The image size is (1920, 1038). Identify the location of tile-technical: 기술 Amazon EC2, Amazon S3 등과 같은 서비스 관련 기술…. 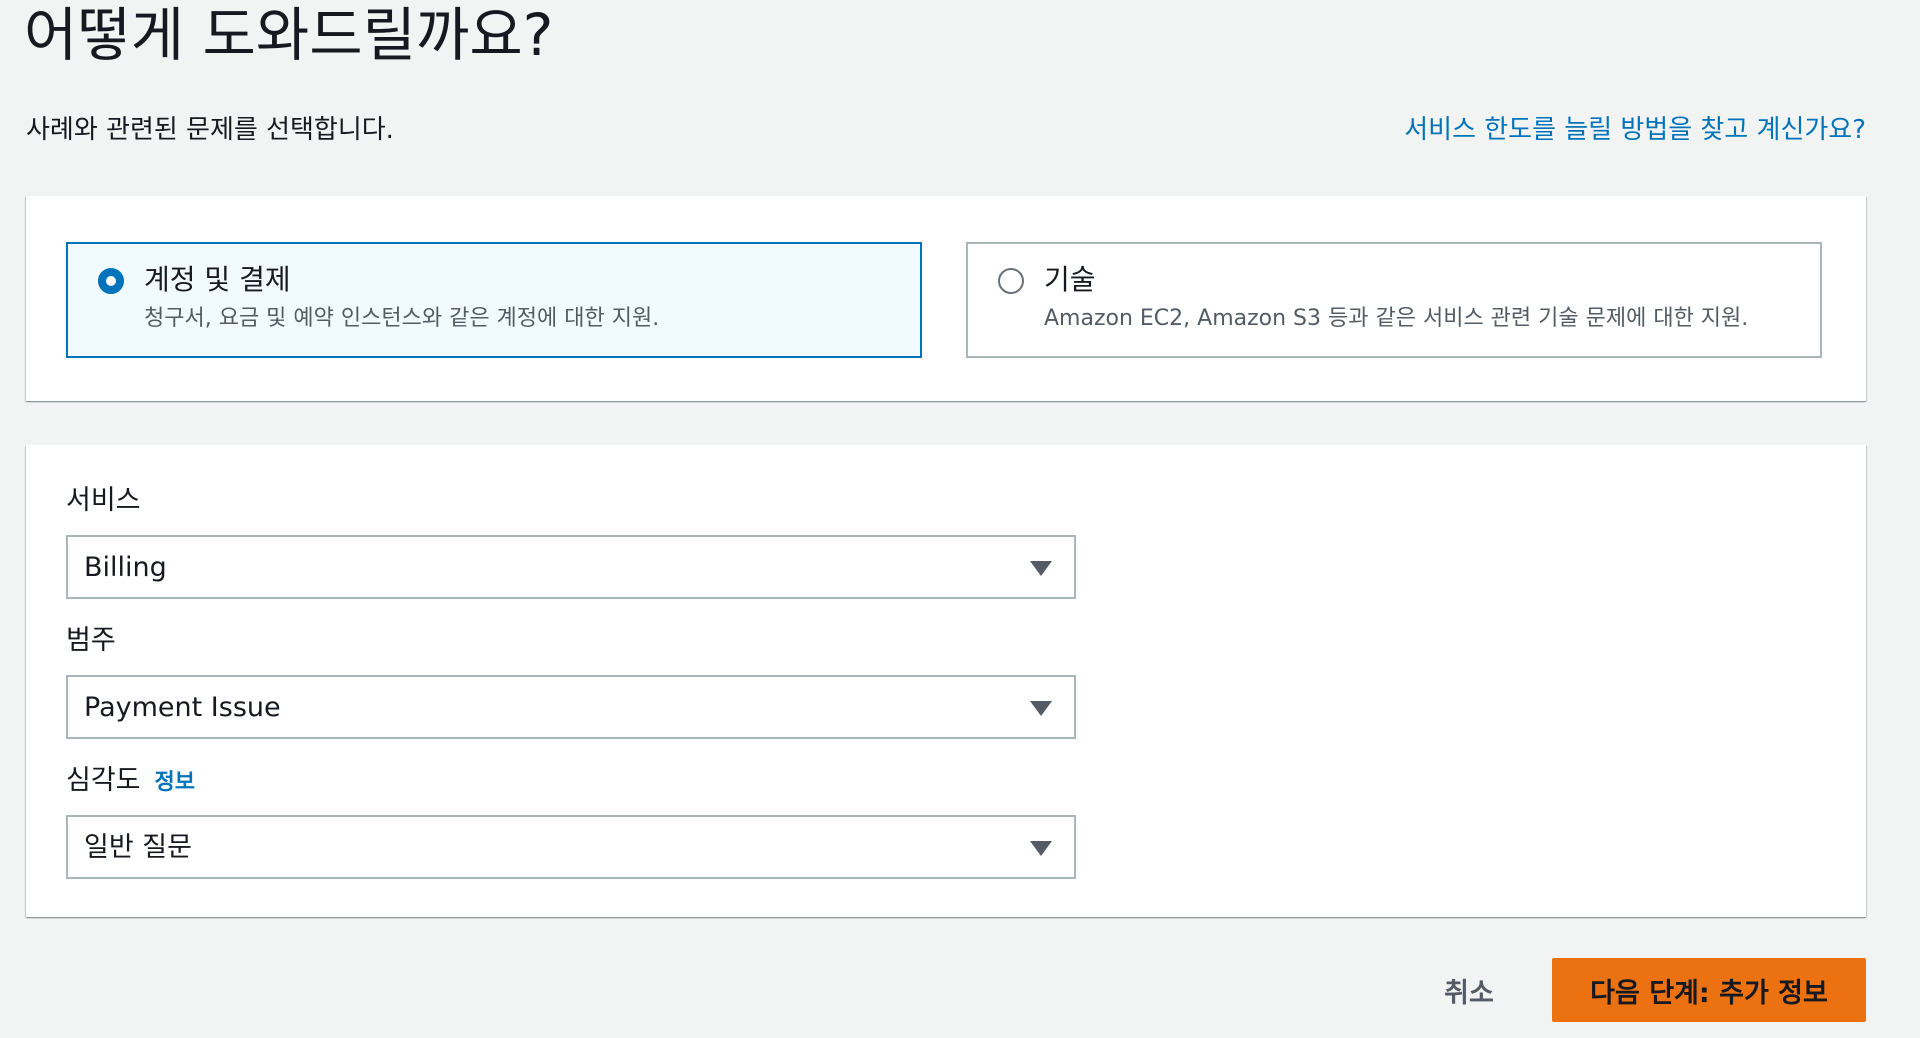
(1394, 300).